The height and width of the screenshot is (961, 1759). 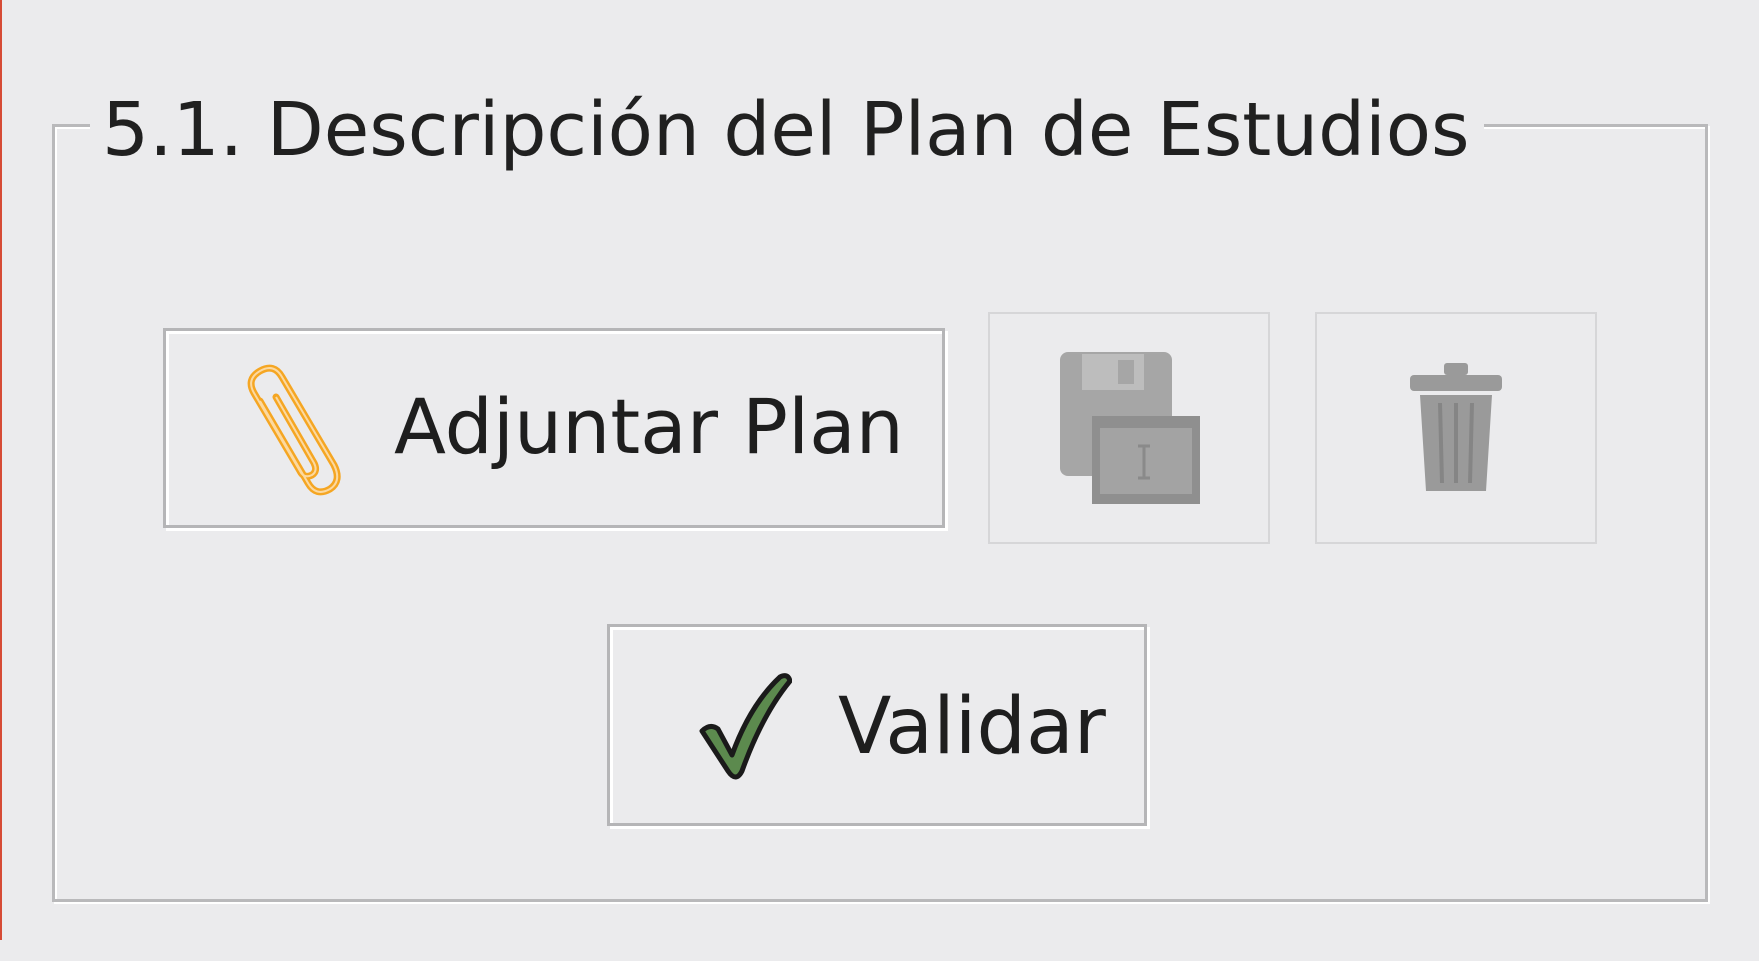 I want to click on checkmark-icon, so click(x=745, y=726).